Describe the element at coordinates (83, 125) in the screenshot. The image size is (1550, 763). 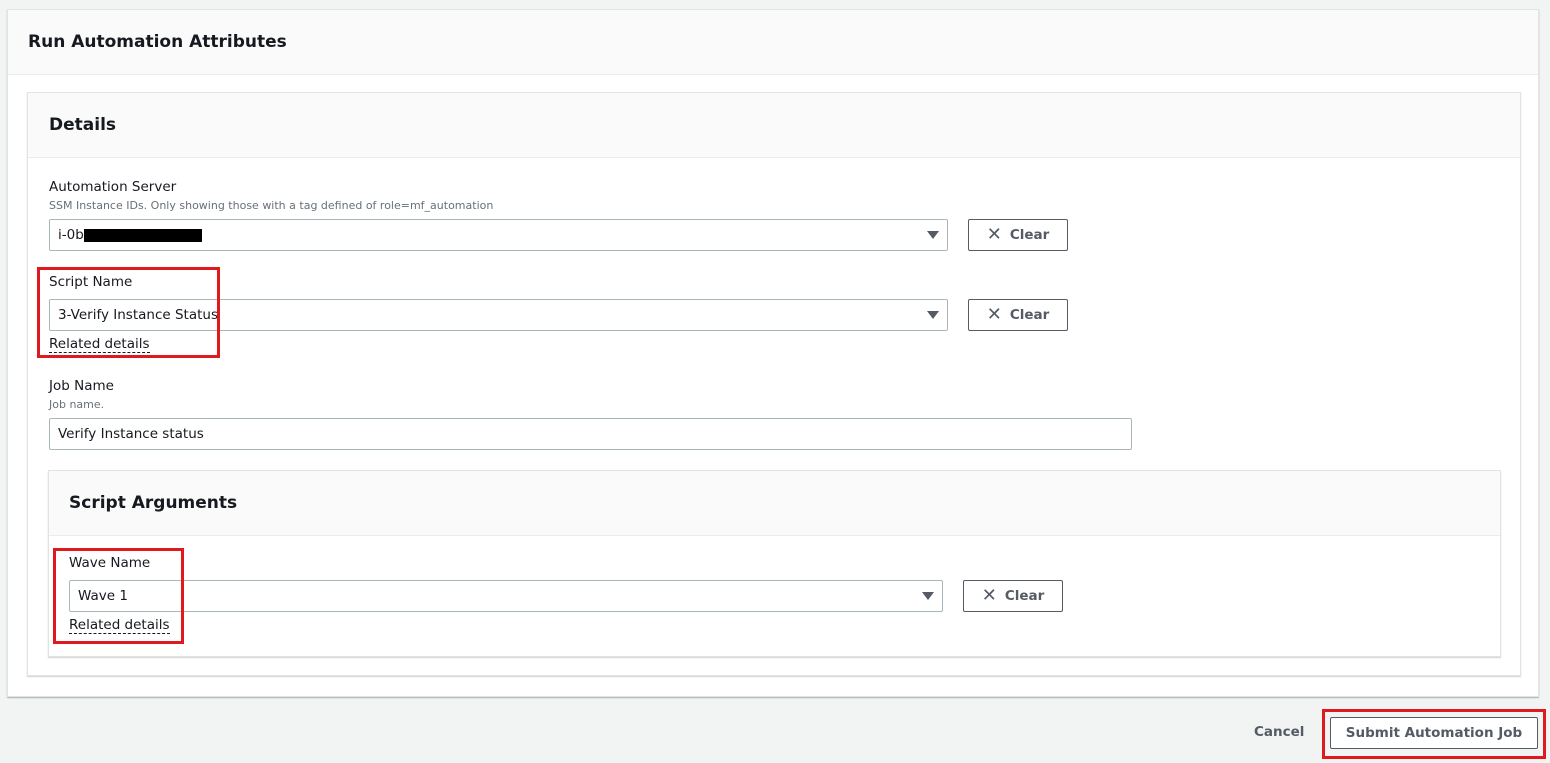
I see `details-title: Details` at that location.